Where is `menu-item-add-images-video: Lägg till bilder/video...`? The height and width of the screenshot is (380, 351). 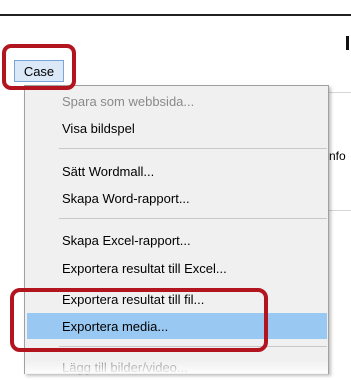
menu-item-add-images-video: Lägg till bilder/video... is located at coordinates (177, 367).